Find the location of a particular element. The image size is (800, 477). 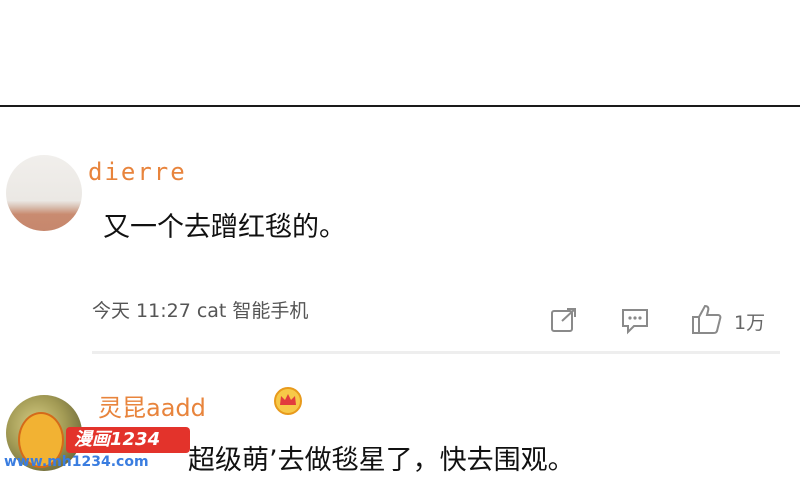

comment-text: 又一个去蹭红毯的。 is located at coordinates (224, 227).